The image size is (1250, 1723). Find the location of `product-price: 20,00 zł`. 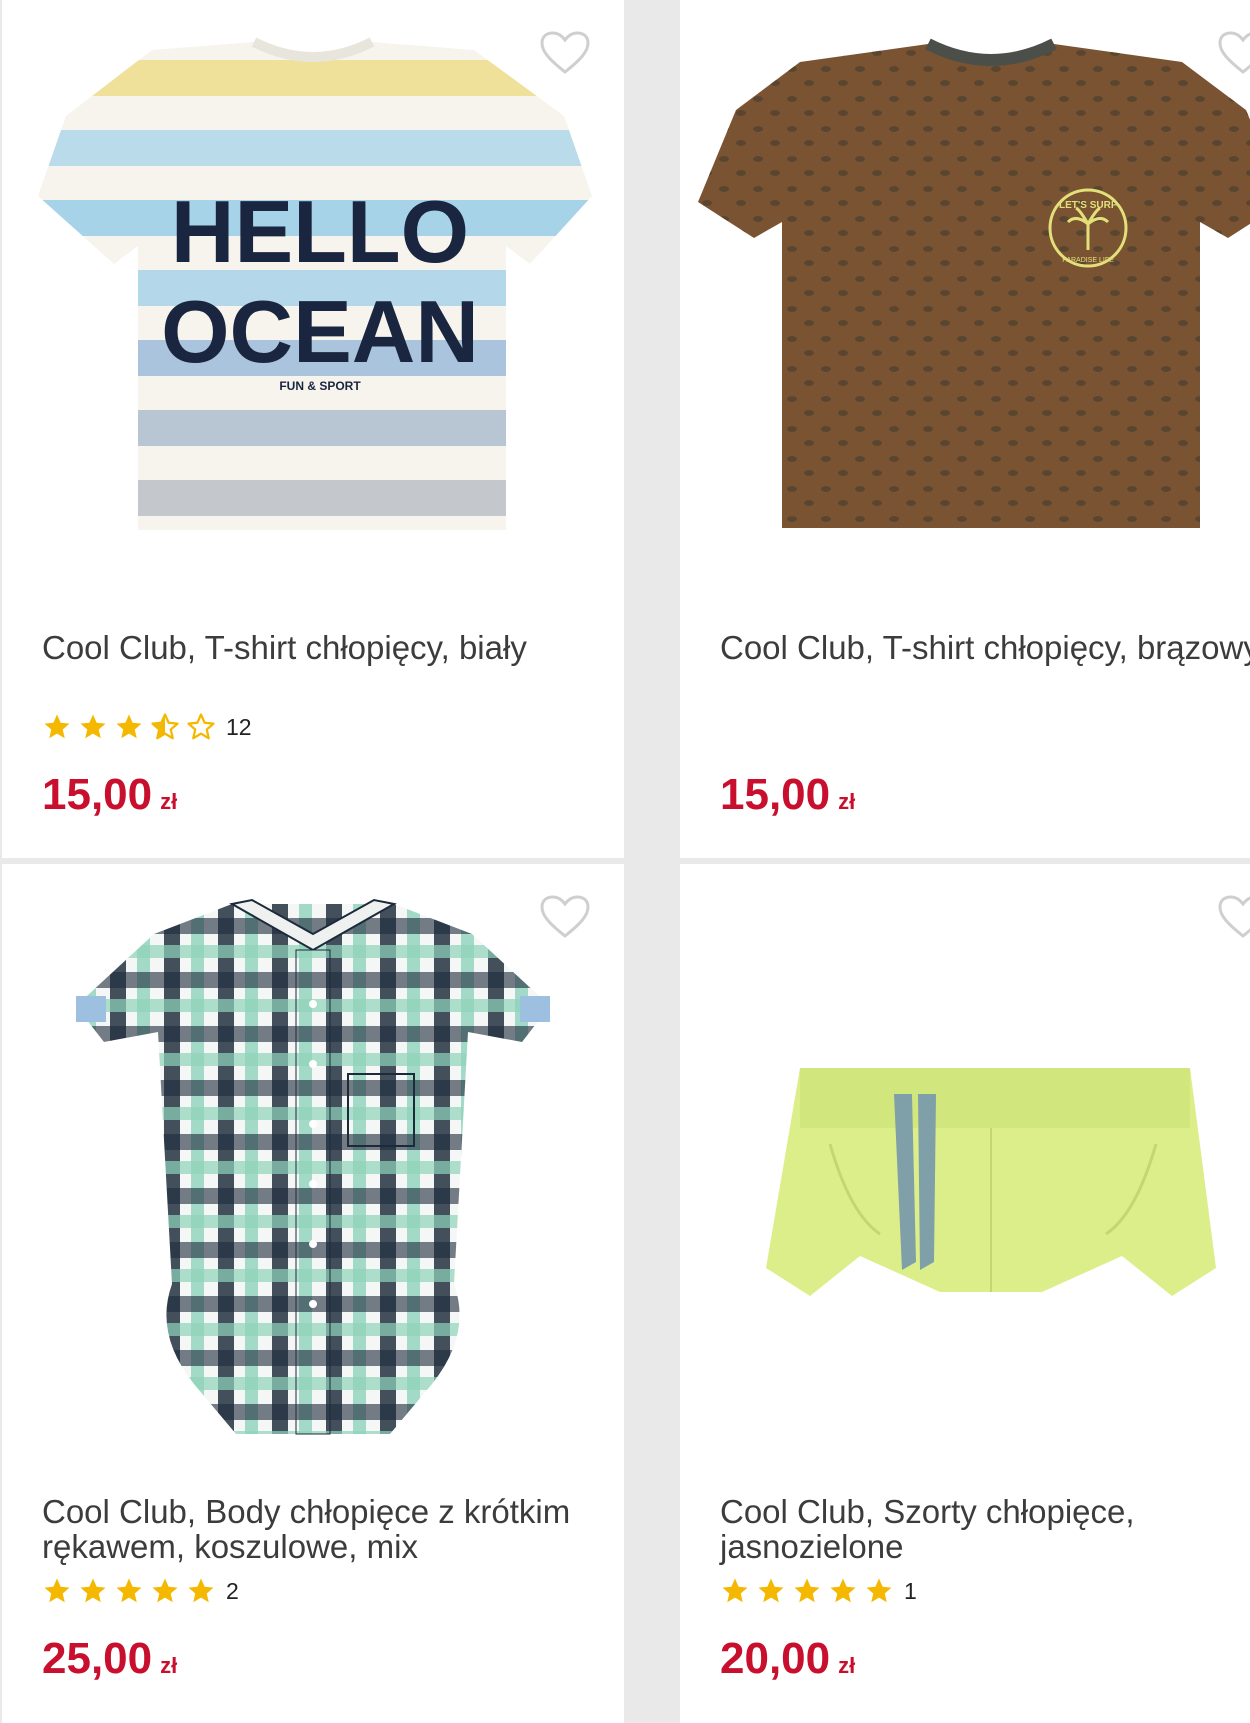

product-price: 20,00 zł is located at coordinates (787, 1659).